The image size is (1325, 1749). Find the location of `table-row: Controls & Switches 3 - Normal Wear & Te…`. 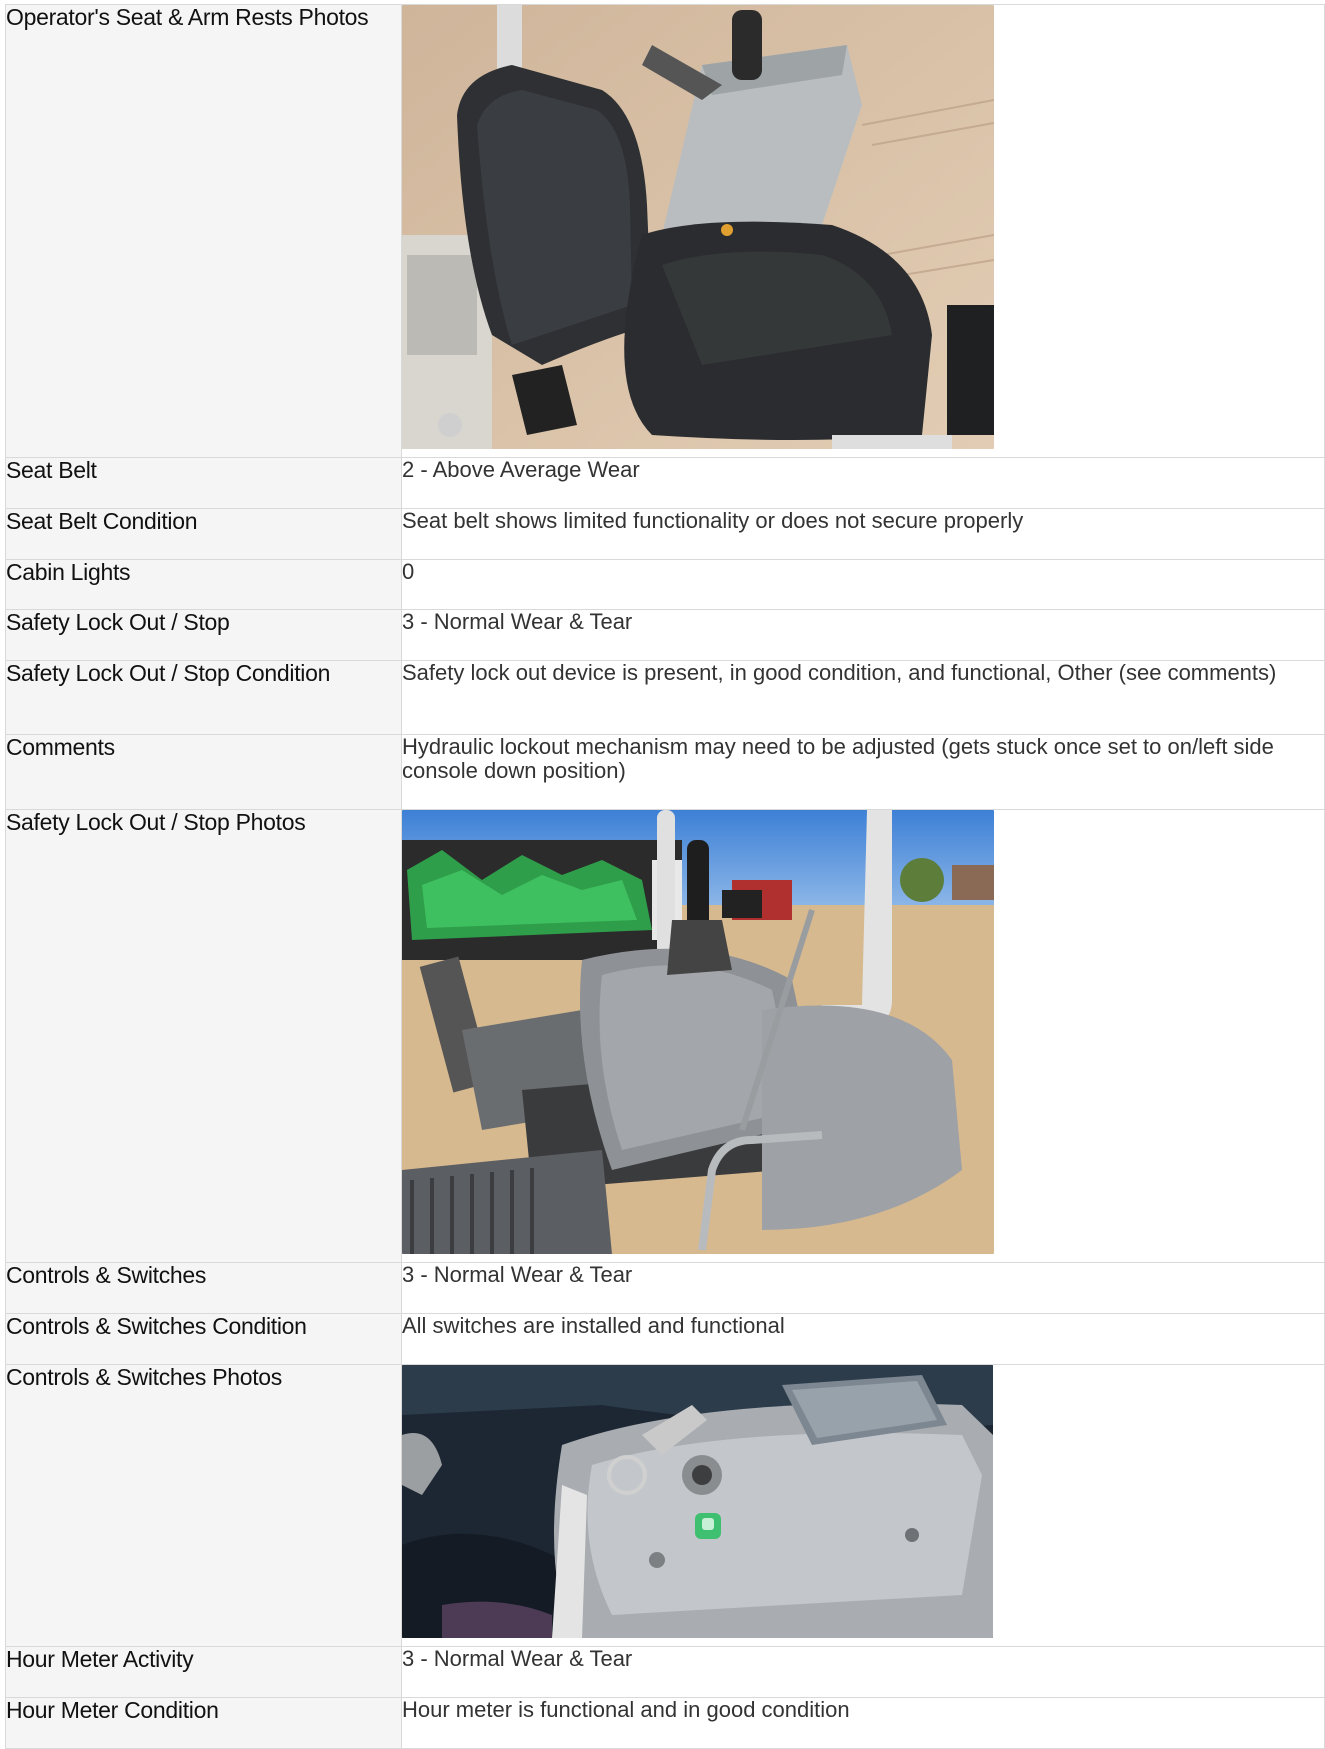

table-row: Controls & Switches 3 - Normal Wear & Te… is located at coordinates (665, 1288).